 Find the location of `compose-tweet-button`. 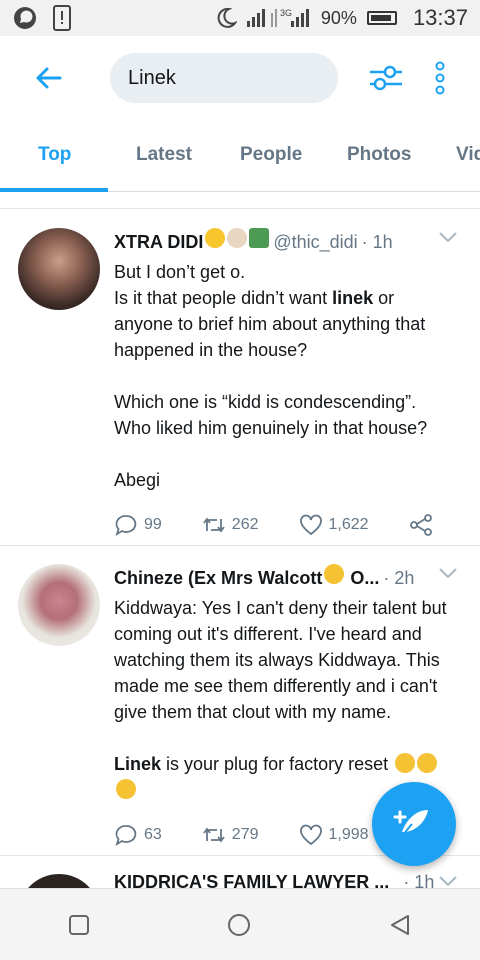

compose-tweet-button is located at coordinates (414, 824).